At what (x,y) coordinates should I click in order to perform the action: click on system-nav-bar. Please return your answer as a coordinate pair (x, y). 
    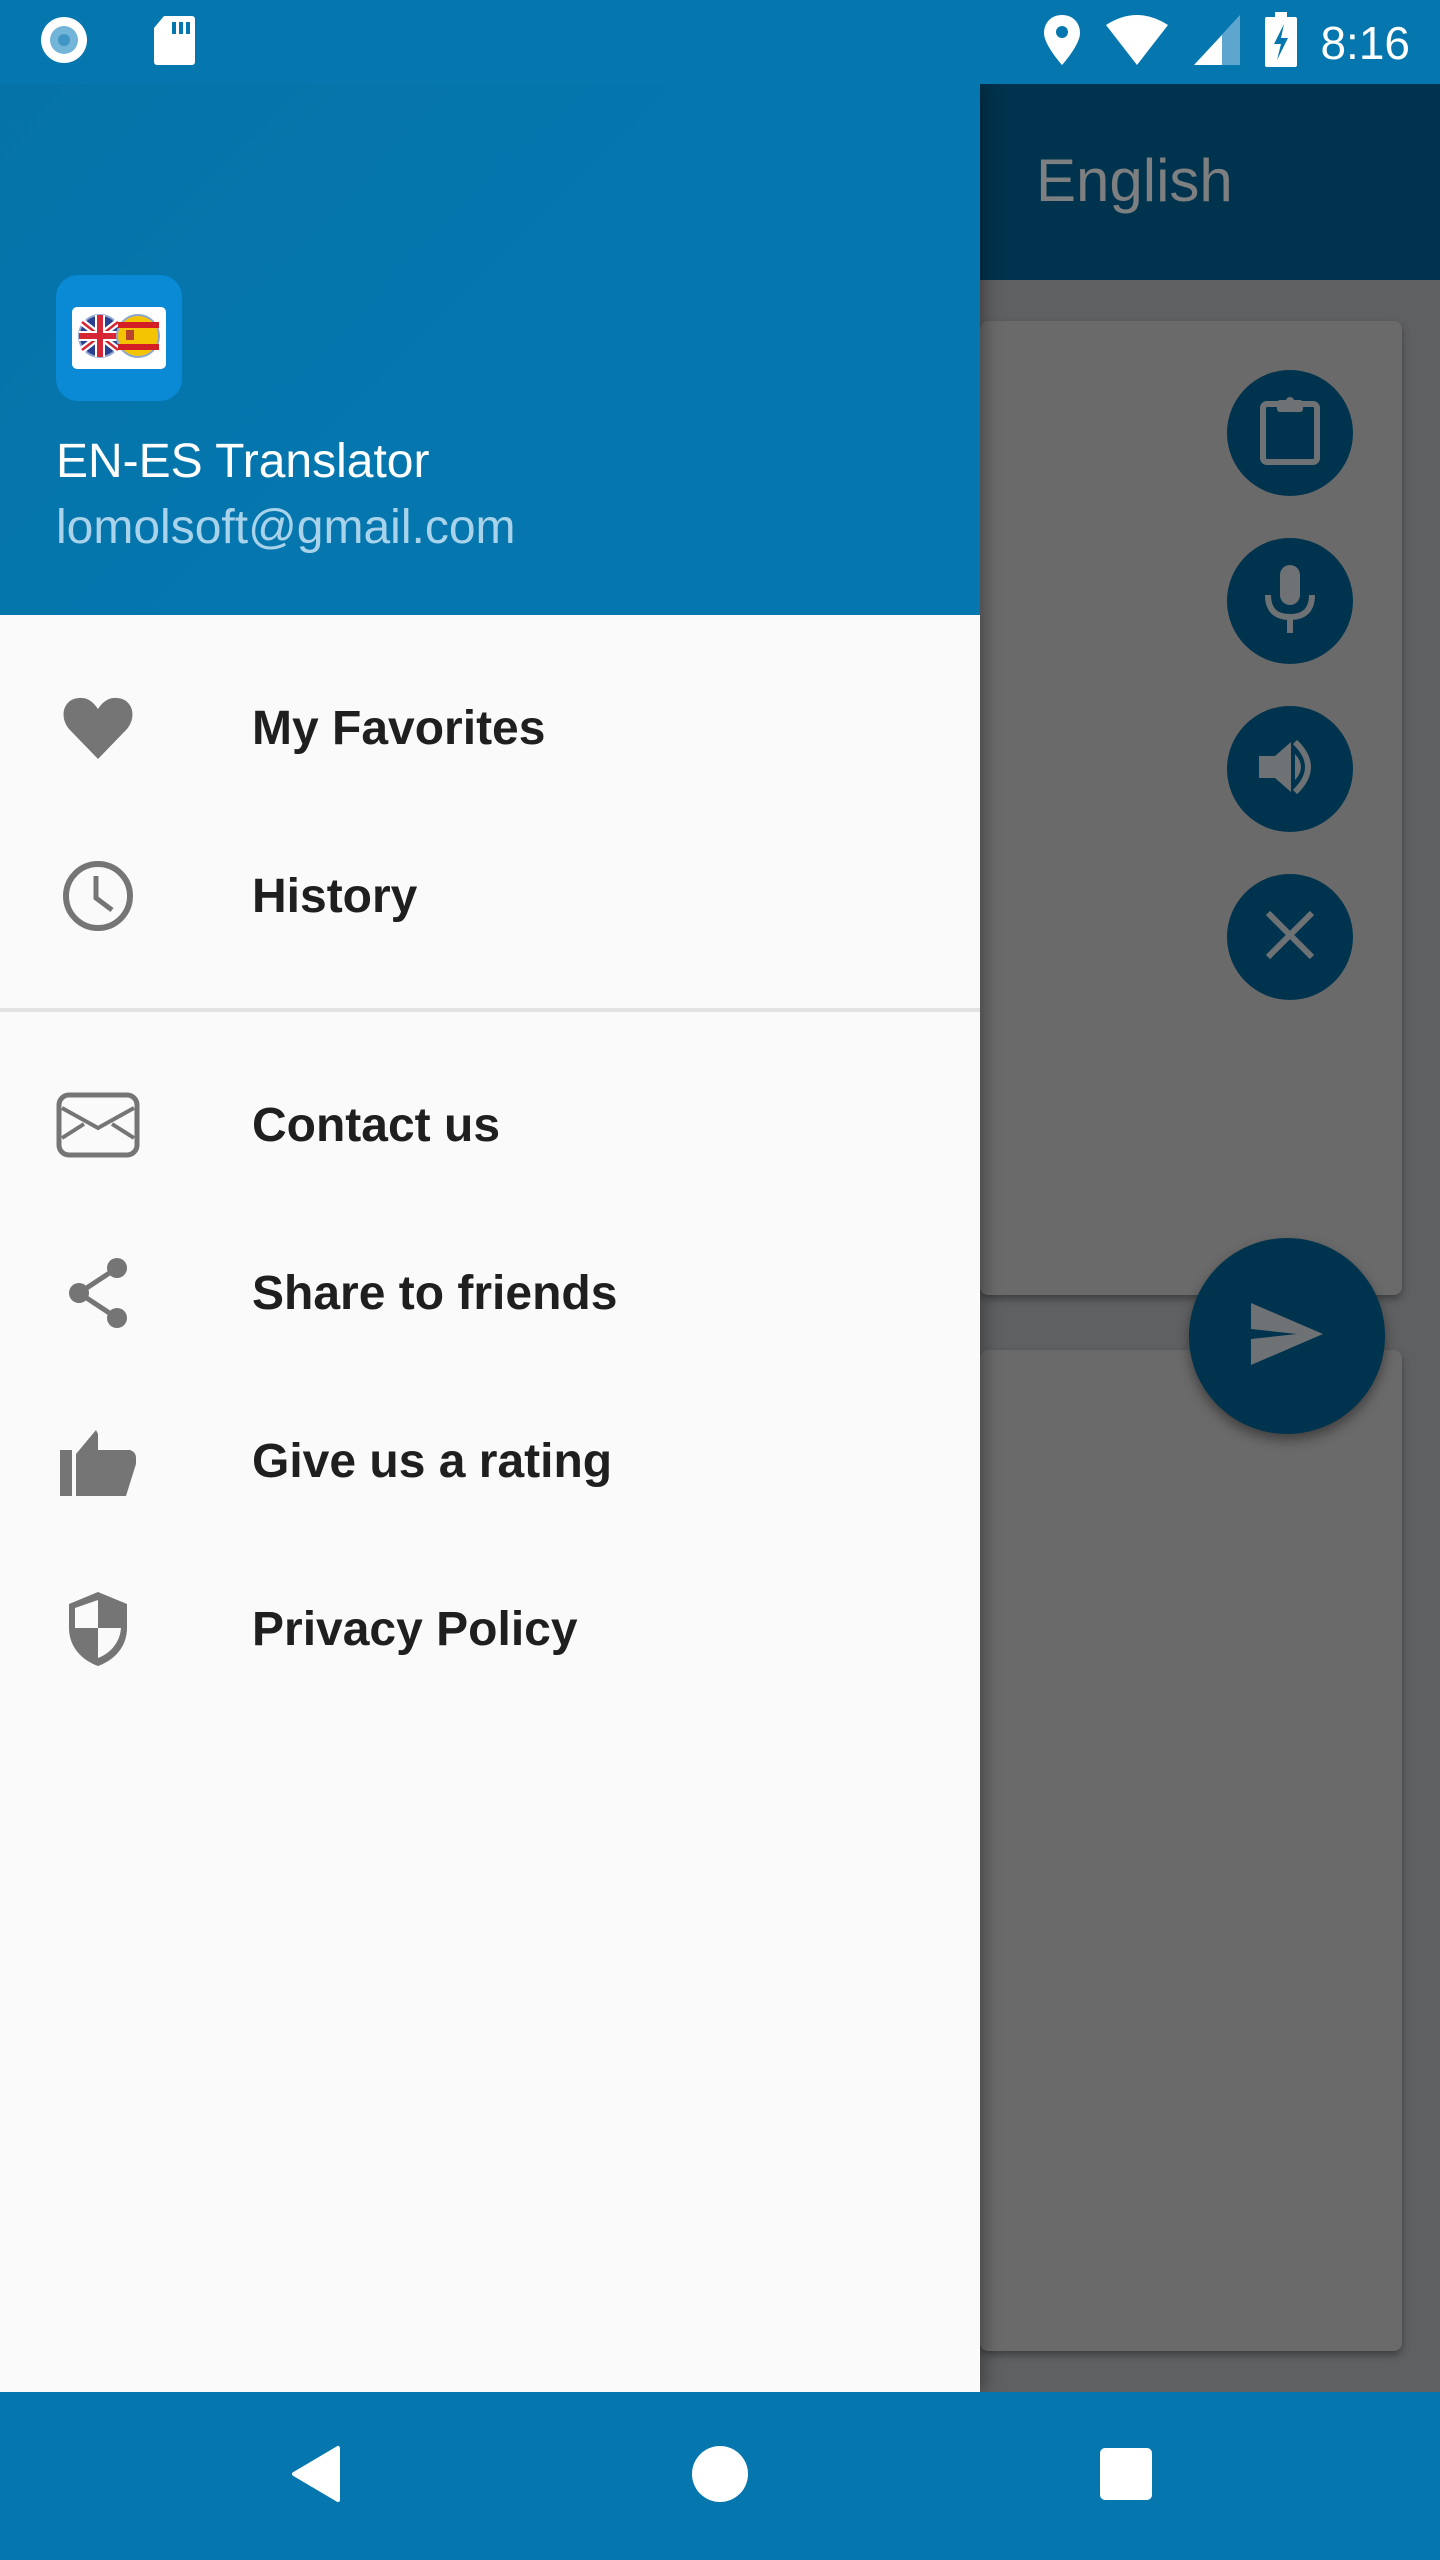
    Looking at the image, I should click on (720, 2476).